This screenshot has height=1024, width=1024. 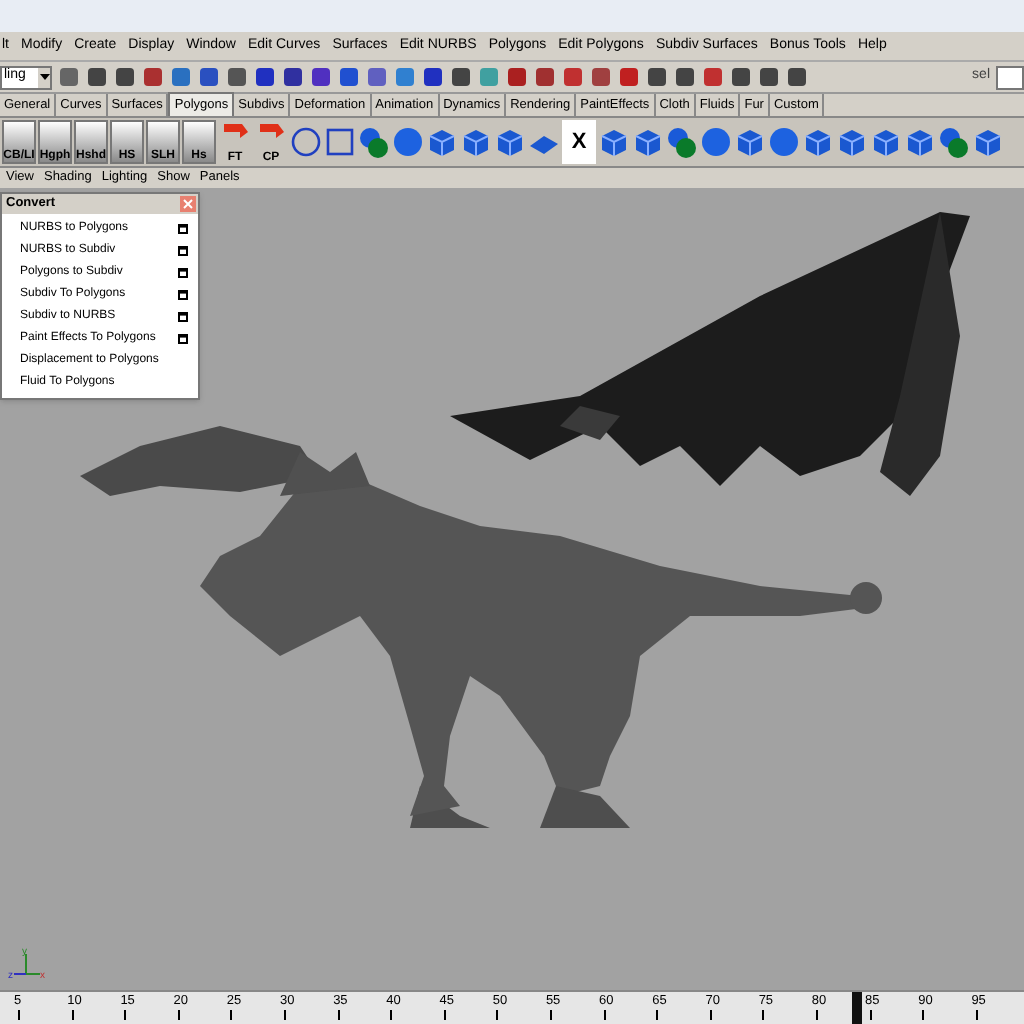 What do you see at coordinates (579, 142) in the screenshot?
I see `shelf-tool-button: X` at bounding box center [579, 142].